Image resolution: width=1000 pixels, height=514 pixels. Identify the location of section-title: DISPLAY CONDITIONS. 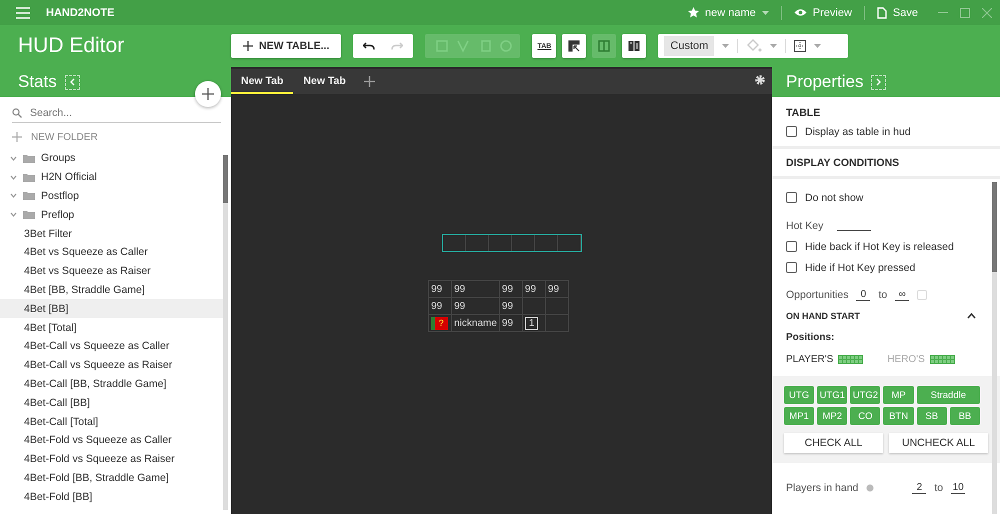
(843, 163).